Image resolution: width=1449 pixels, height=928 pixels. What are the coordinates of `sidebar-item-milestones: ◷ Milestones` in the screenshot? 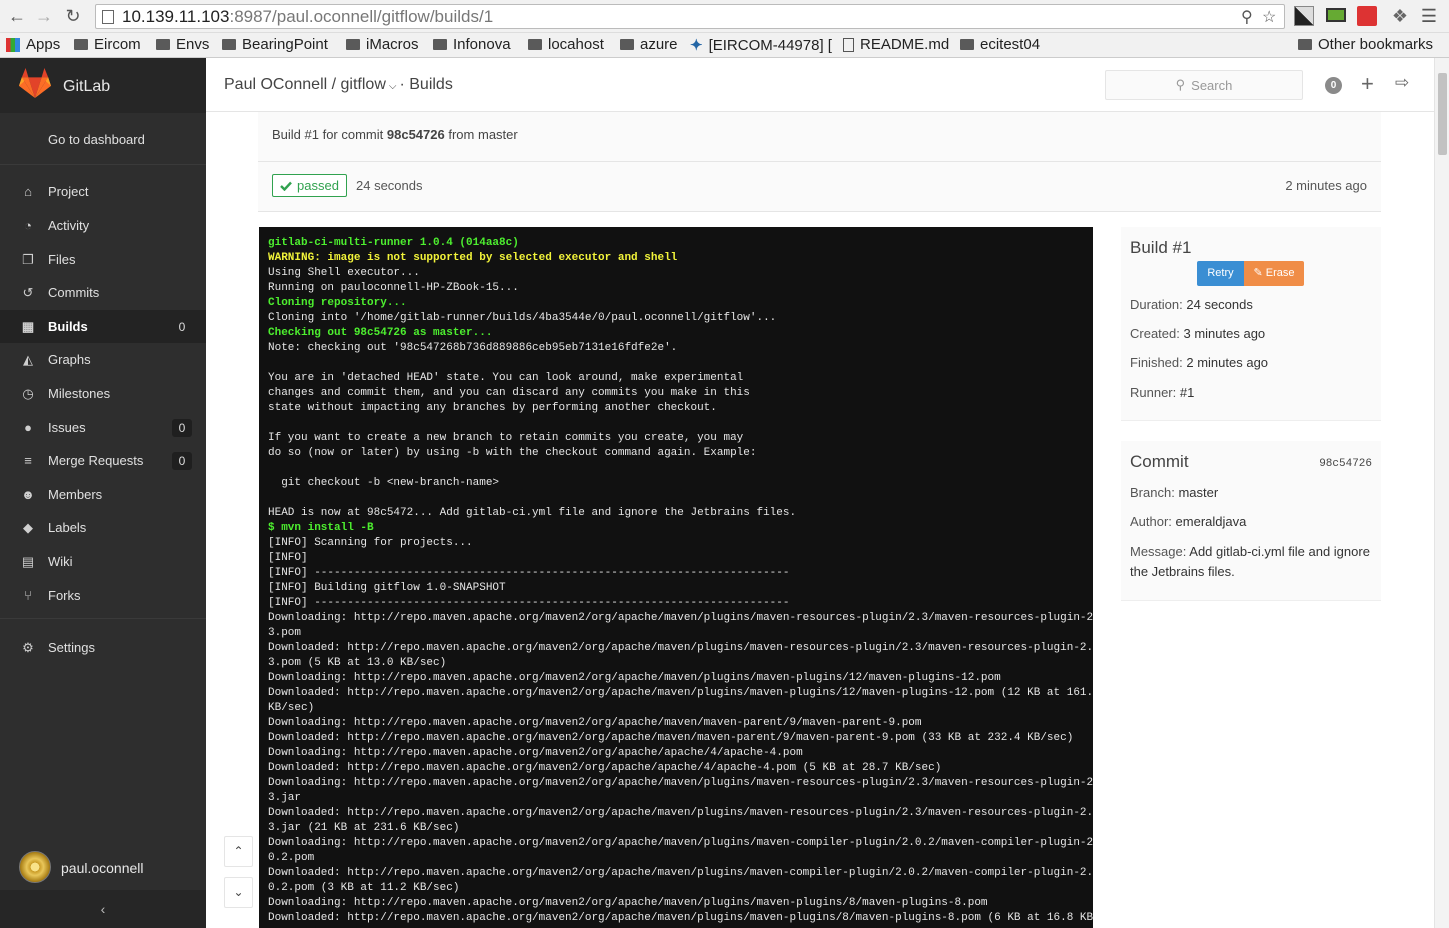 It's located at (103, 393).